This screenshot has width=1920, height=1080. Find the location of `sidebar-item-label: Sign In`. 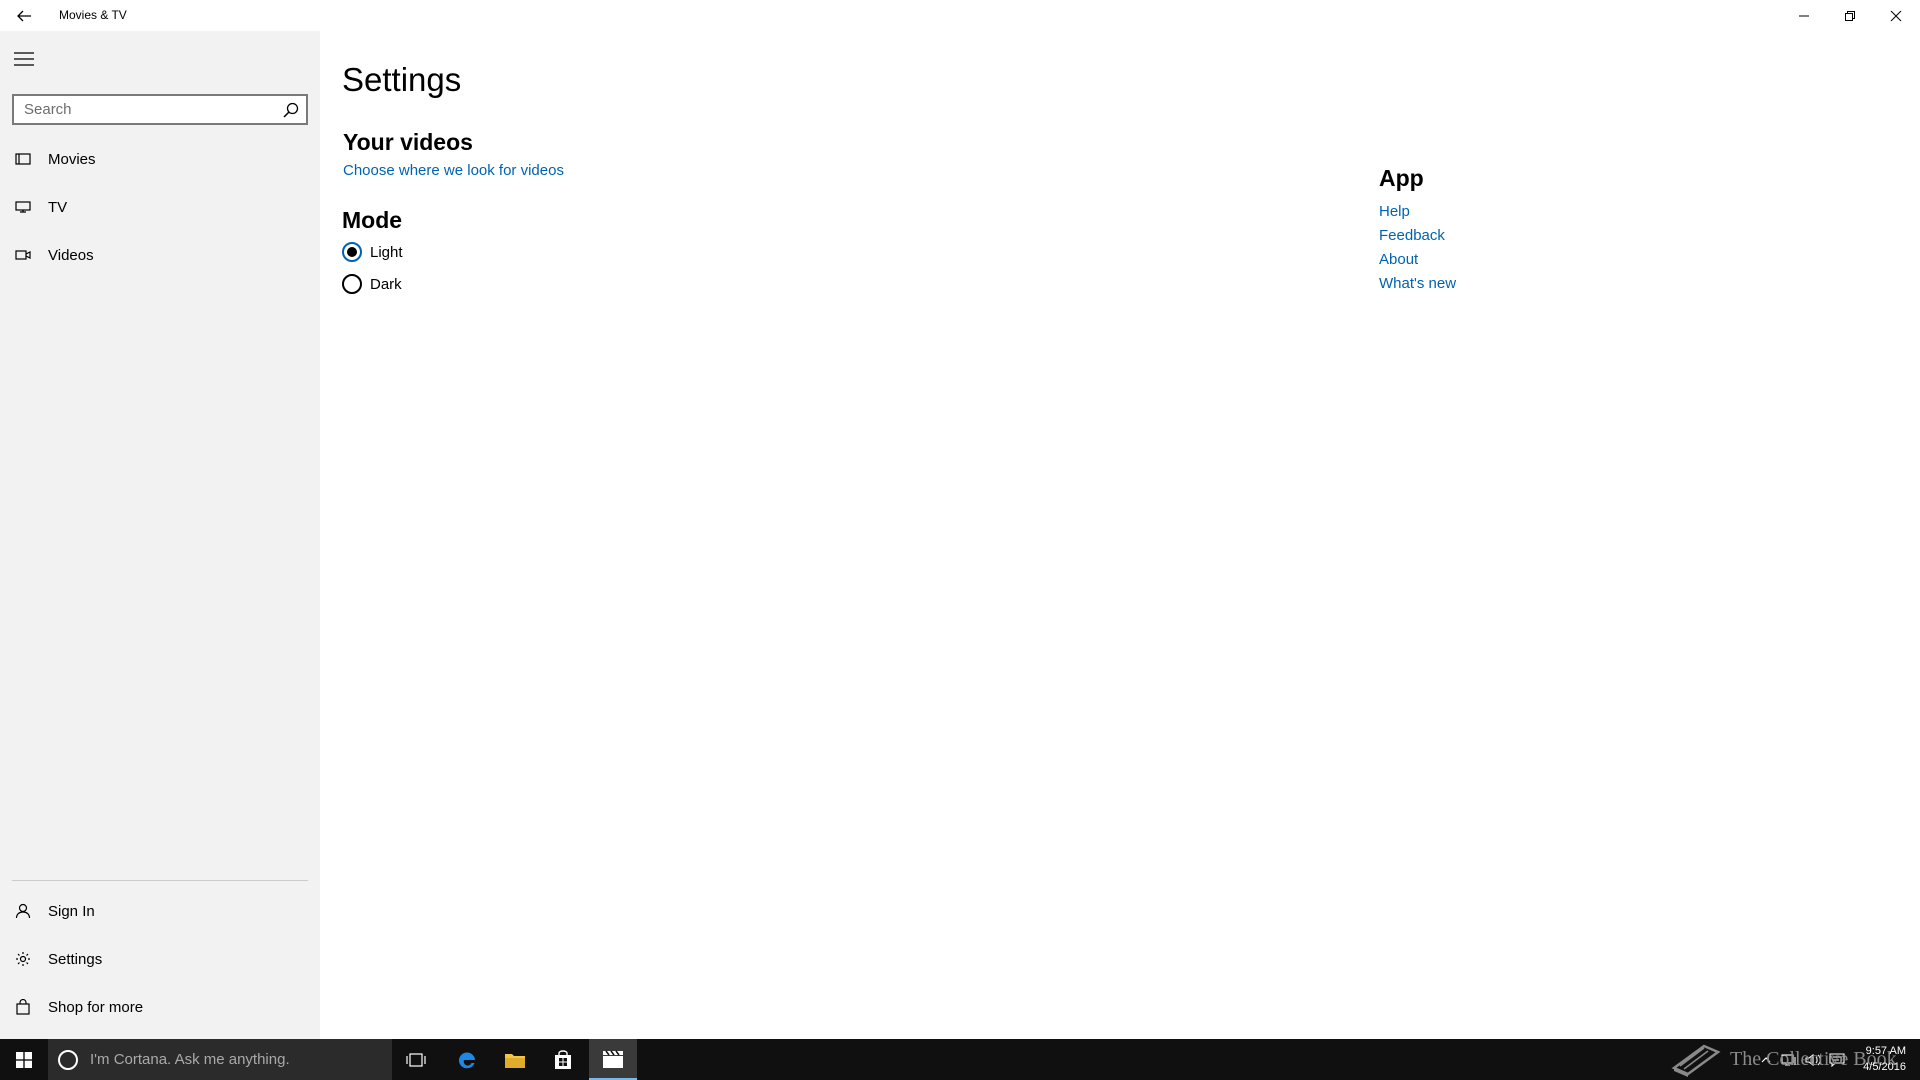

sidebar-item-label: Sign In is located at coordinates (71, 911).